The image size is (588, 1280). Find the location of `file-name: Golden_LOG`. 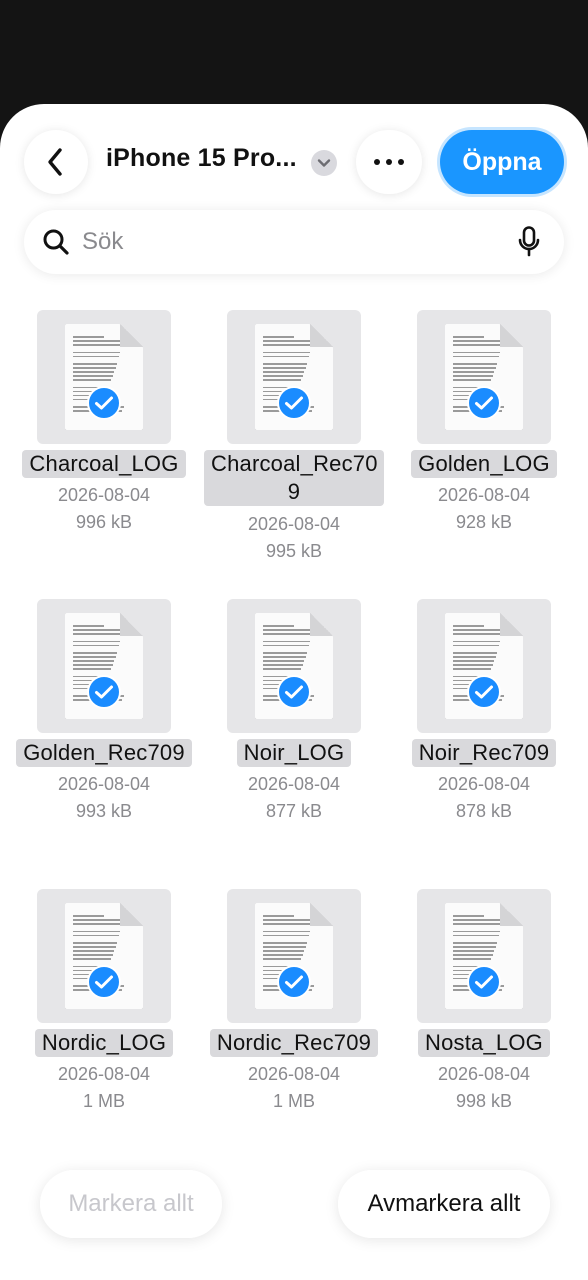

file-name: Golden_LOG is located at coordinates (484, 464).